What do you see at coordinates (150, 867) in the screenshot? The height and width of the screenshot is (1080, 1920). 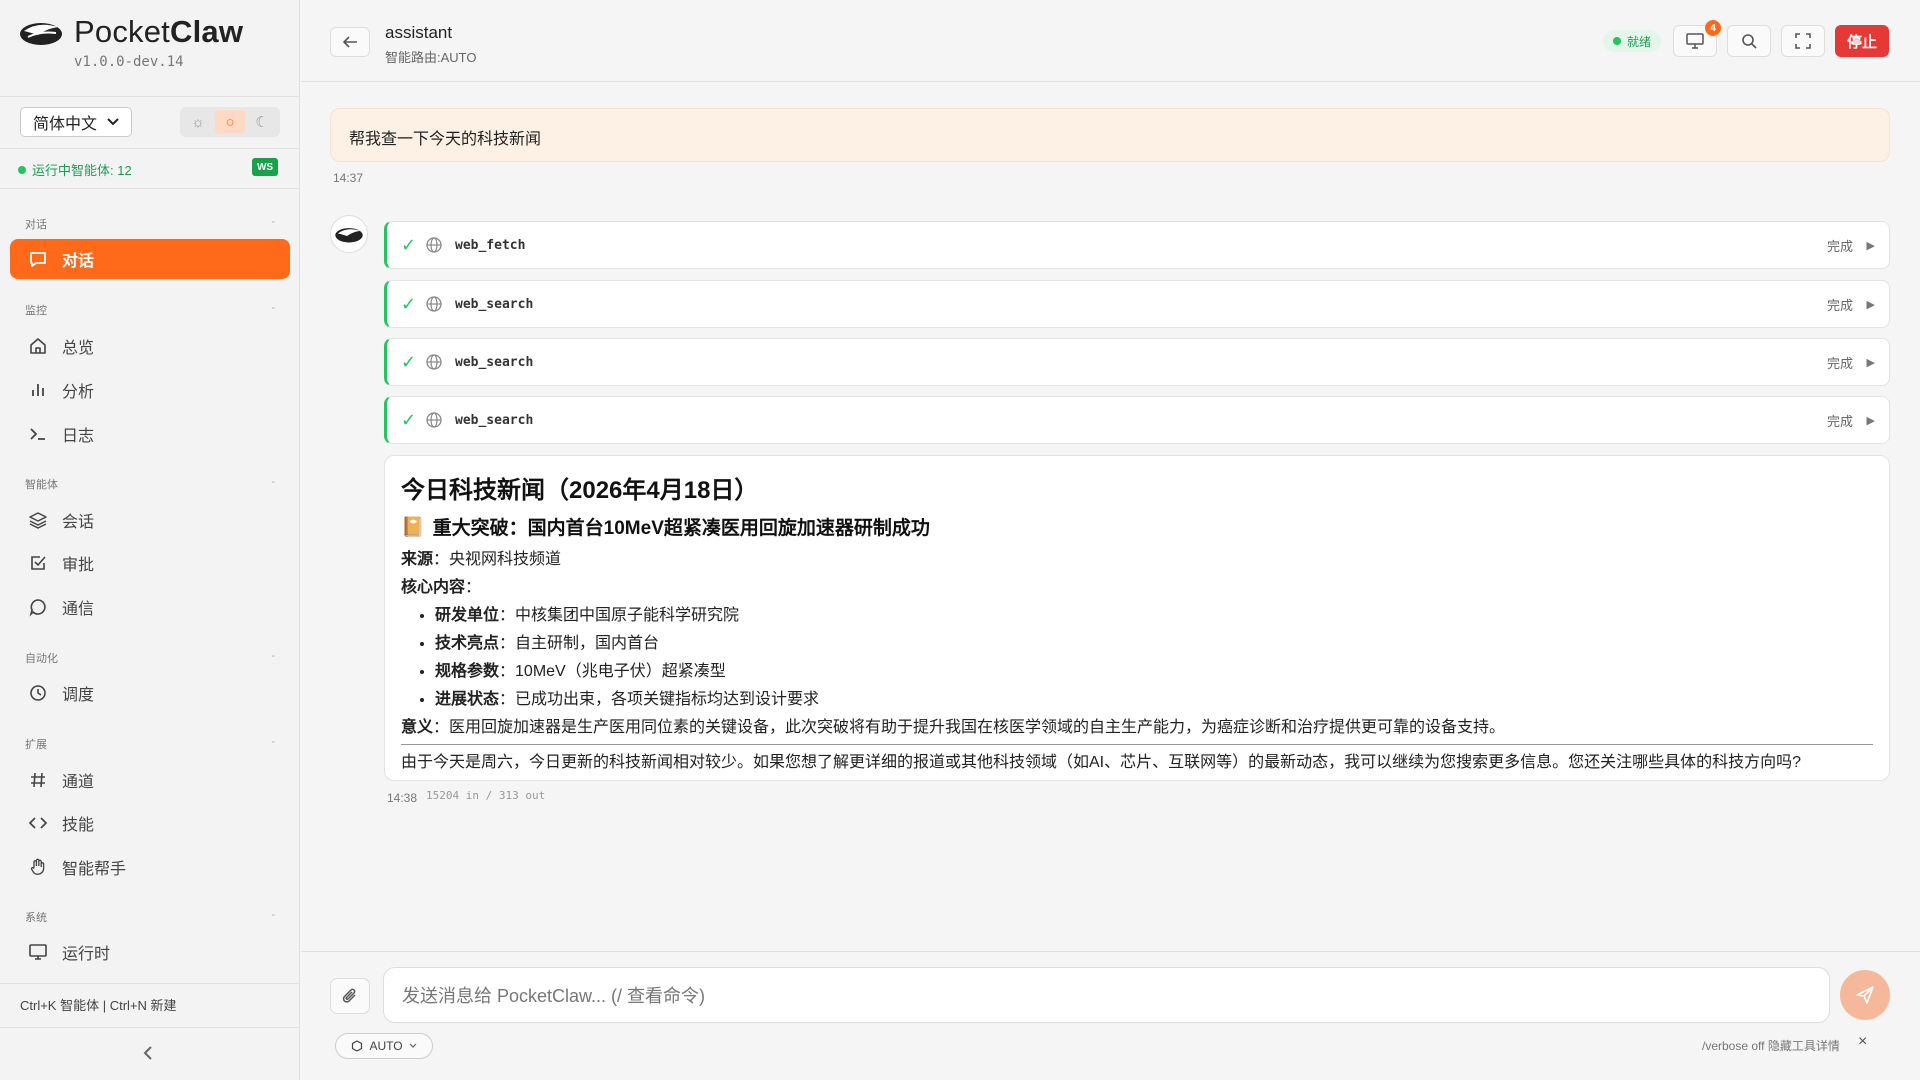 I see `sidebar-item-assistant: 智能帮手` at bounding box center [150, 867].